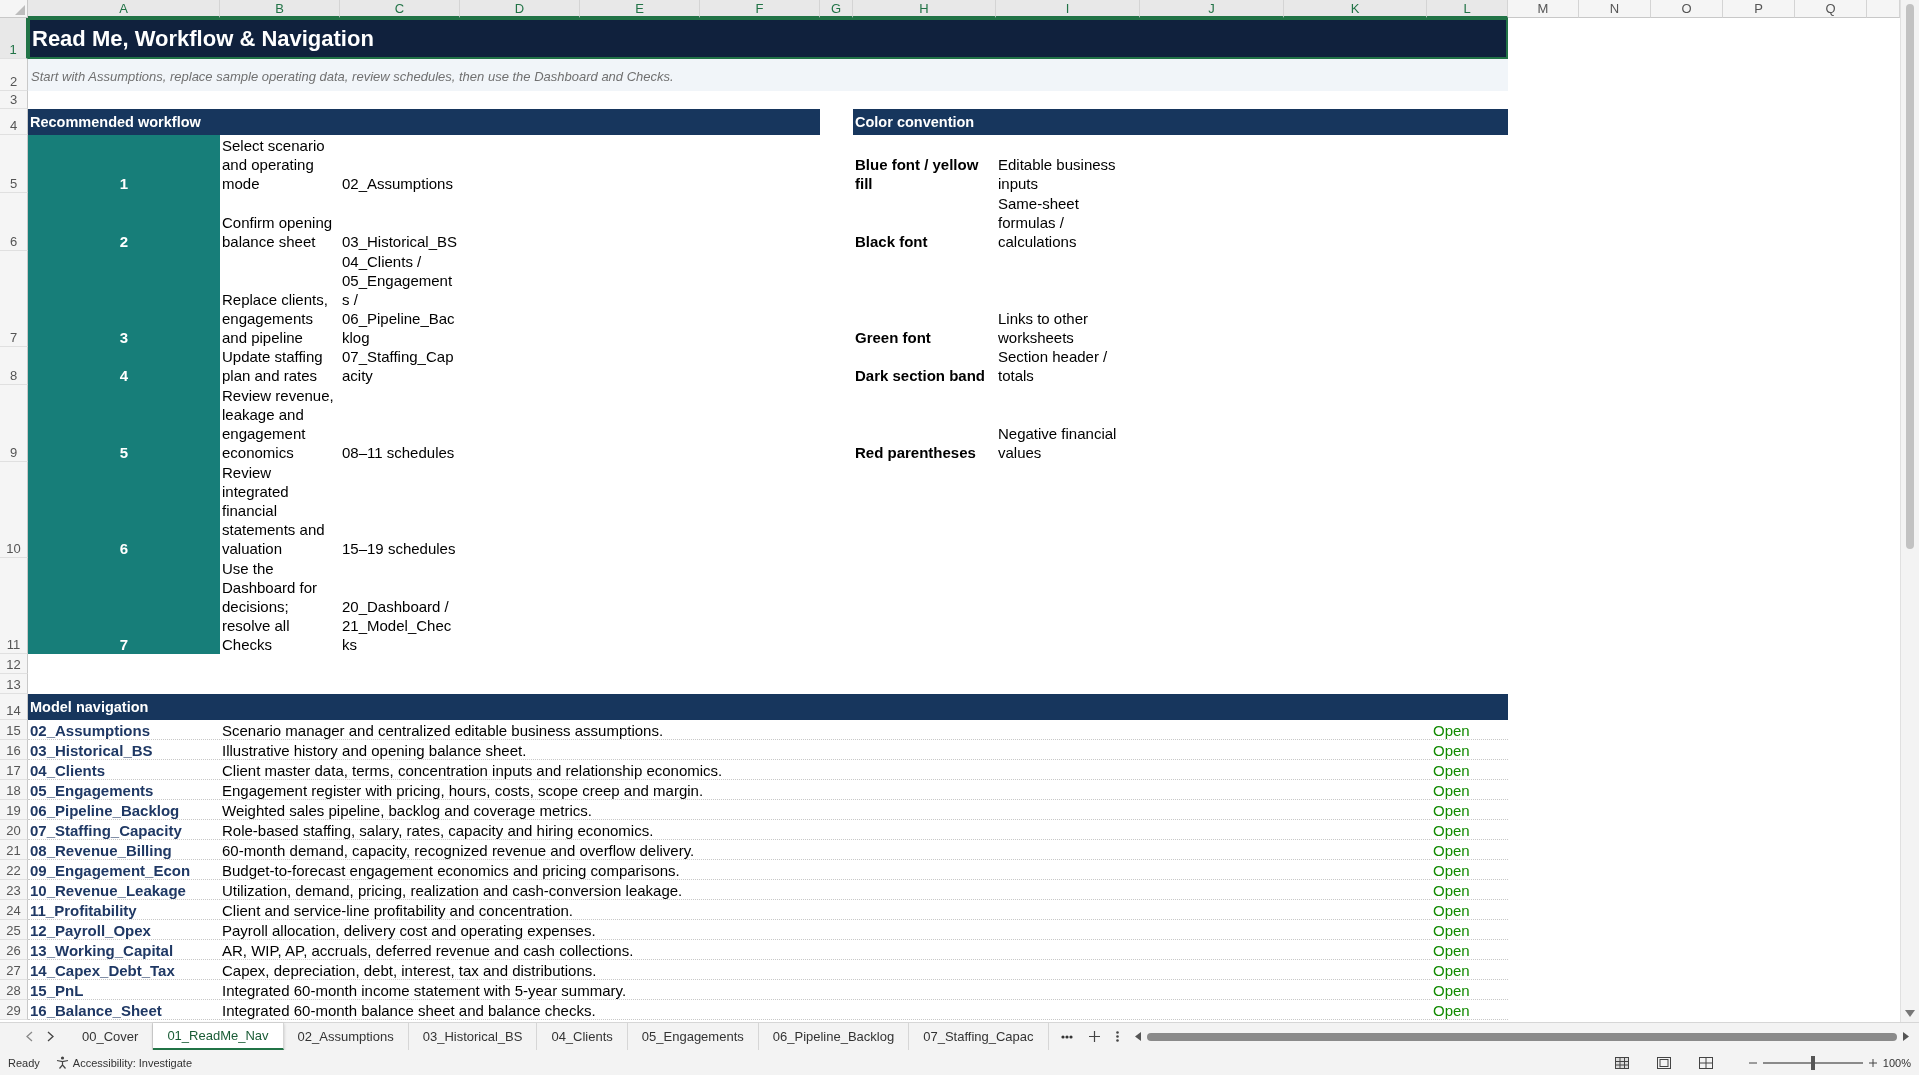  Describe the element at coordinates (1068, 9) in the screenshot. I see `column-header: I` at that location.